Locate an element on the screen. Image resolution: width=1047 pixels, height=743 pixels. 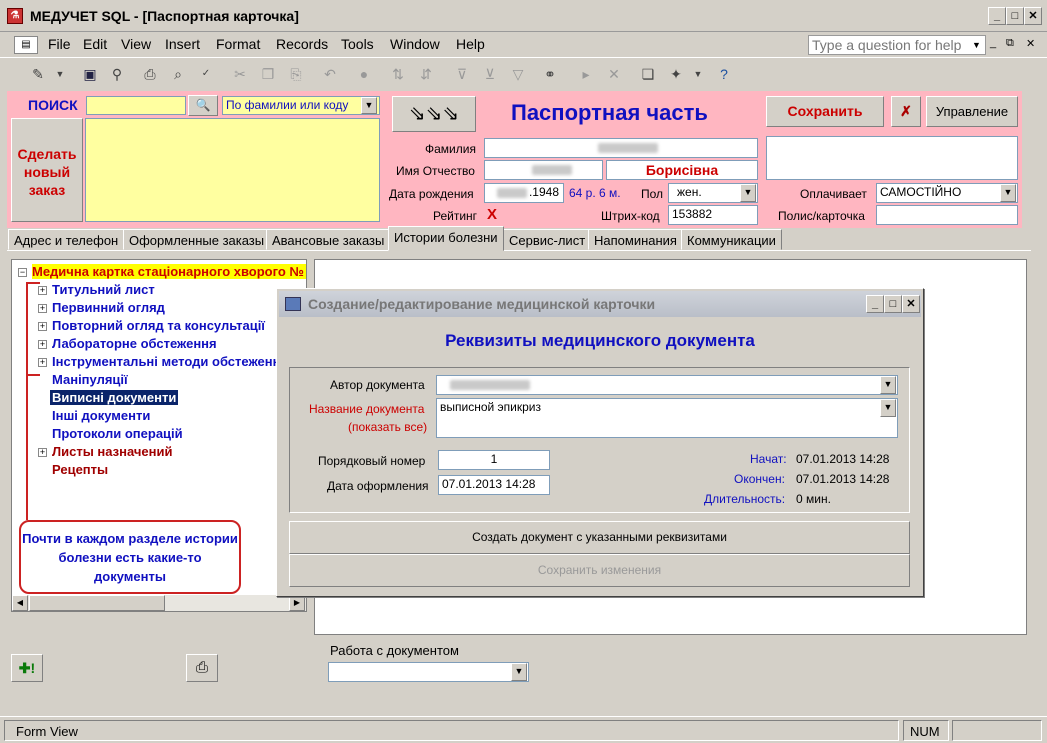
print-icon: ⎙ is located at coordinates (150, 74).